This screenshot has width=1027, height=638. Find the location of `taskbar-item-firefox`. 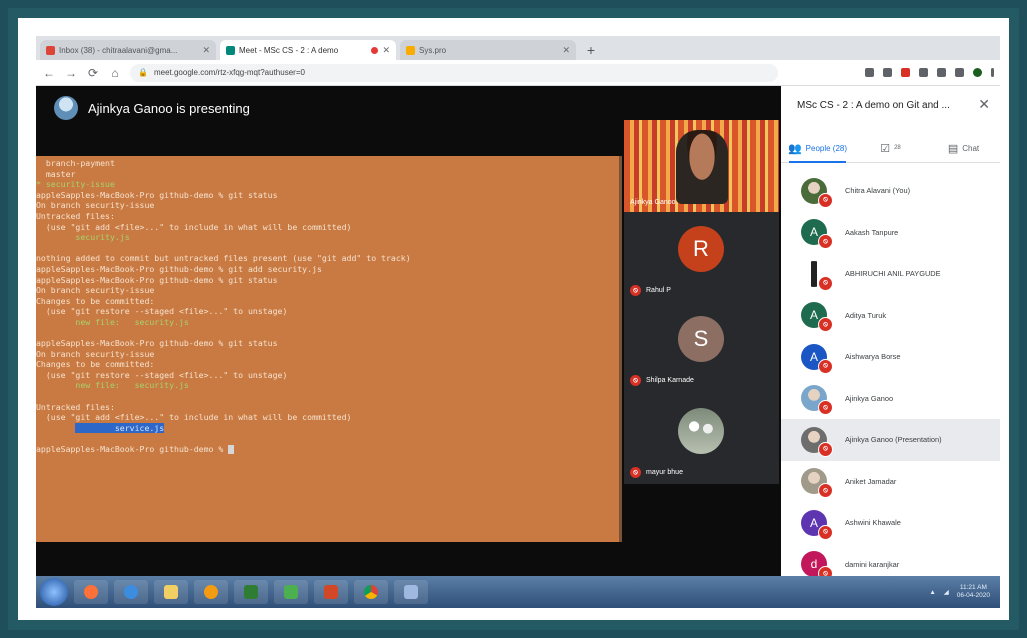

taskbar-item-firefox is located at coordinates (91, 592).